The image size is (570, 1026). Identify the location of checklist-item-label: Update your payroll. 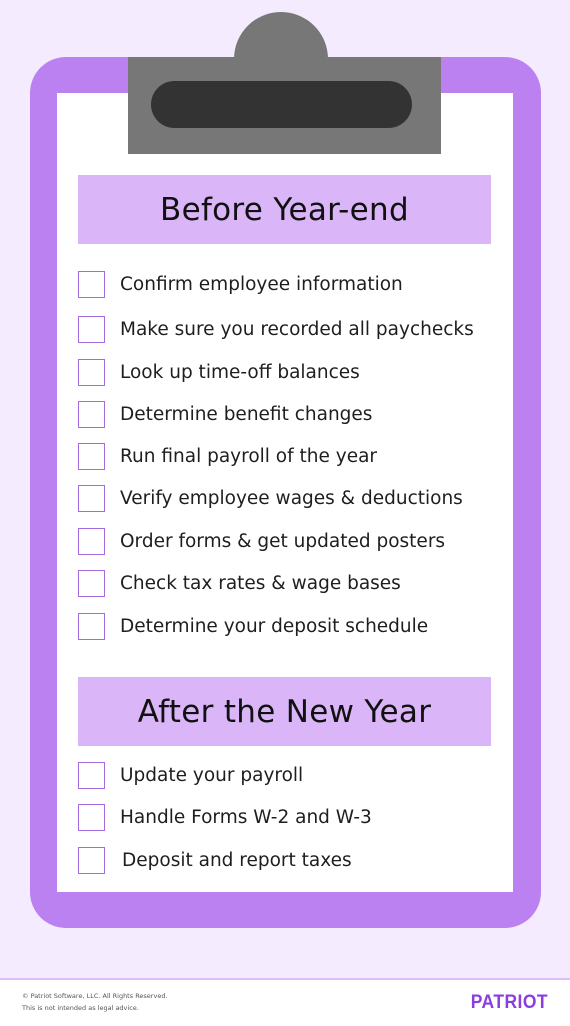
(212, 775).